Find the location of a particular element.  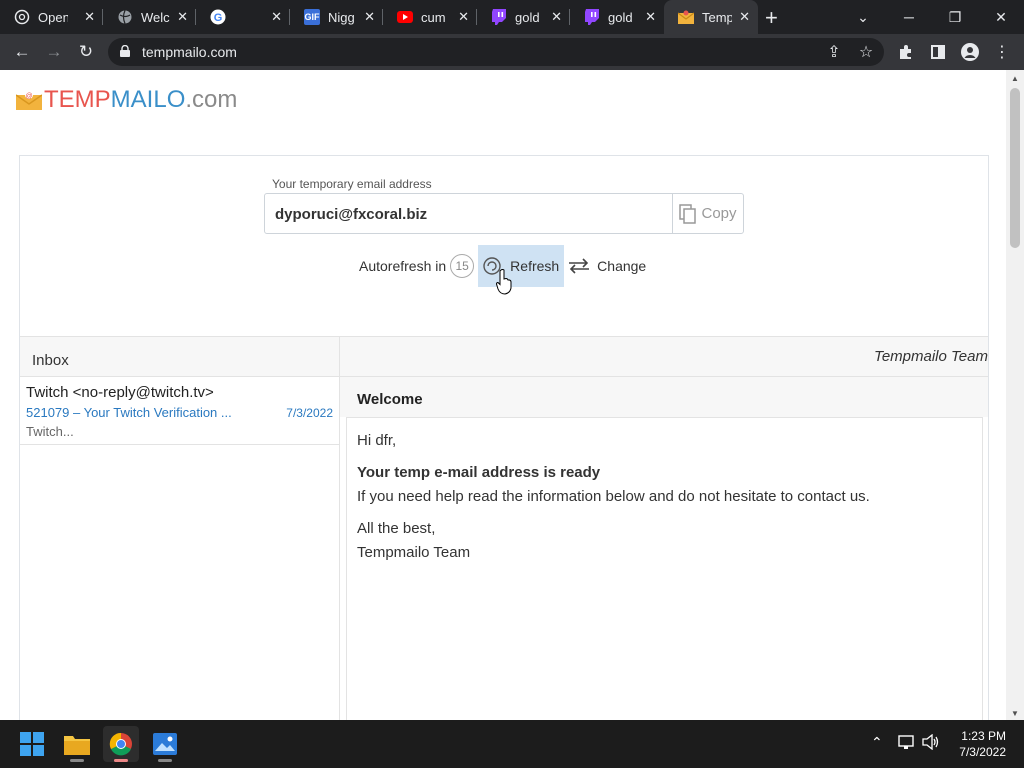

close-window-icon: ✕ is located at coordinates (1001, 17).